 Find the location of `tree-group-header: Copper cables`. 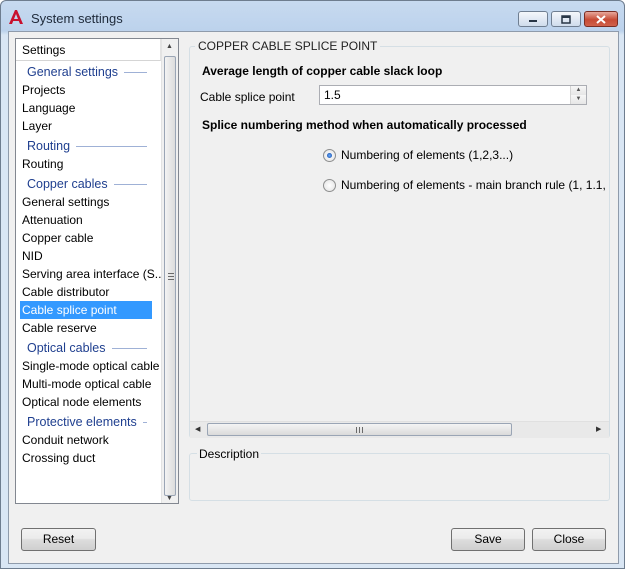

tree-group-header: Copper cables is located at coordinates (88, 183).